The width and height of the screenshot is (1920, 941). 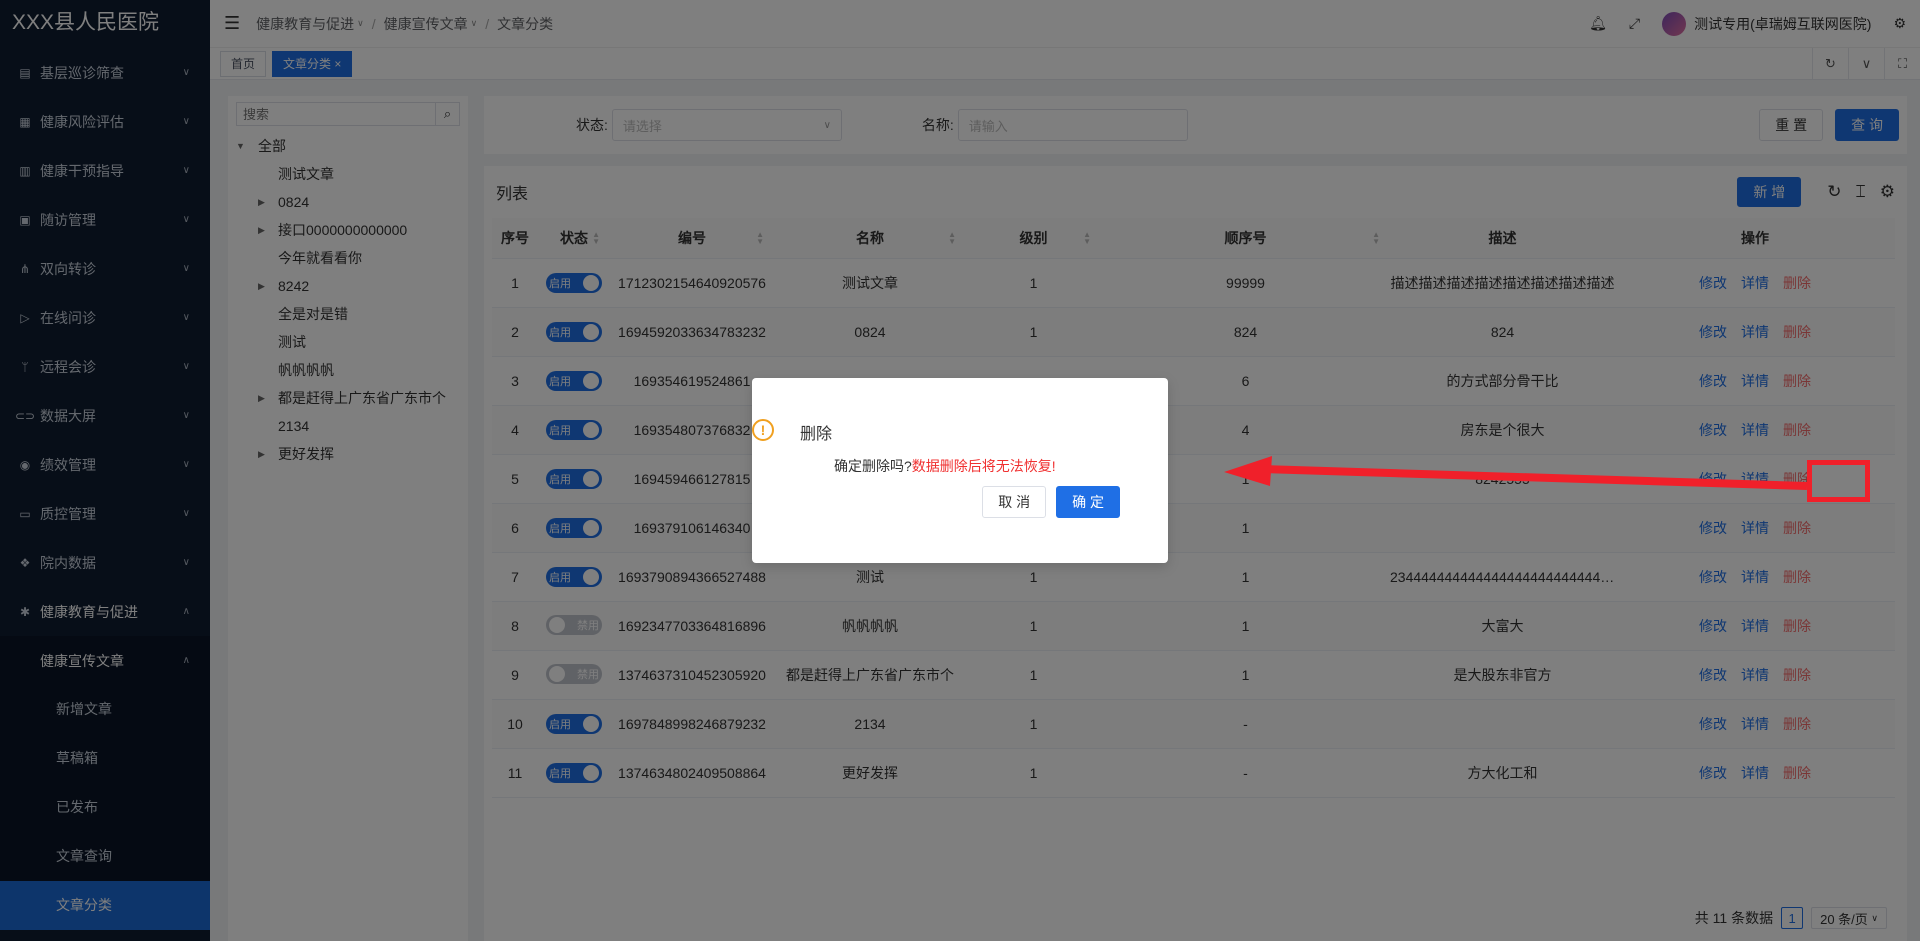 I want to click on dialog-warning: 数据删除后将无法恢复!, so click(x=983, y=466).